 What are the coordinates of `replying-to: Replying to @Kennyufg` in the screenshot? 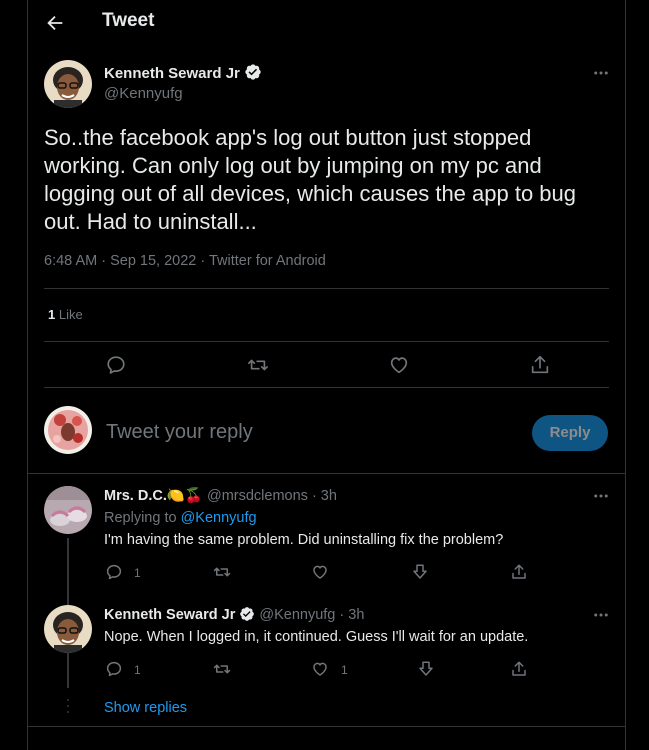 It's located at (180, 518).